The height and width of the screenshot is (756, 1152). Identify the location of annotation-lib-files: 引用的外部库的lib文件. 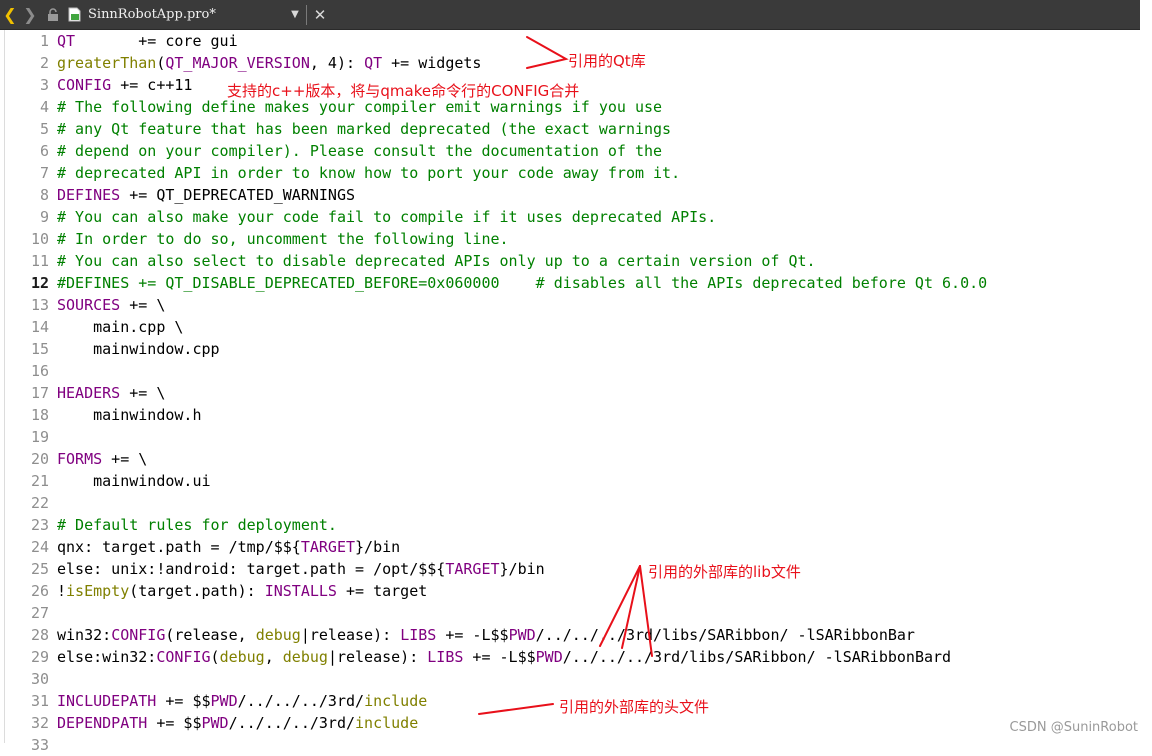
(724, 572).